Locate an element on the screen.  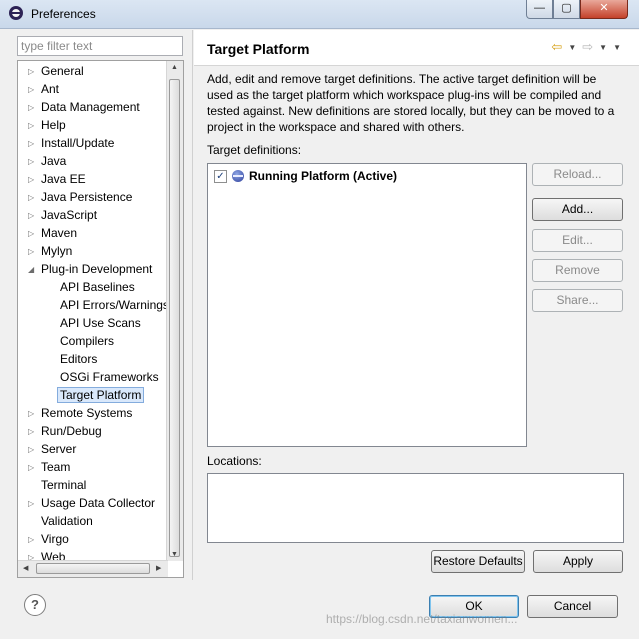
tree-item-team: ▷ Team is located at coordinates (49, 467).